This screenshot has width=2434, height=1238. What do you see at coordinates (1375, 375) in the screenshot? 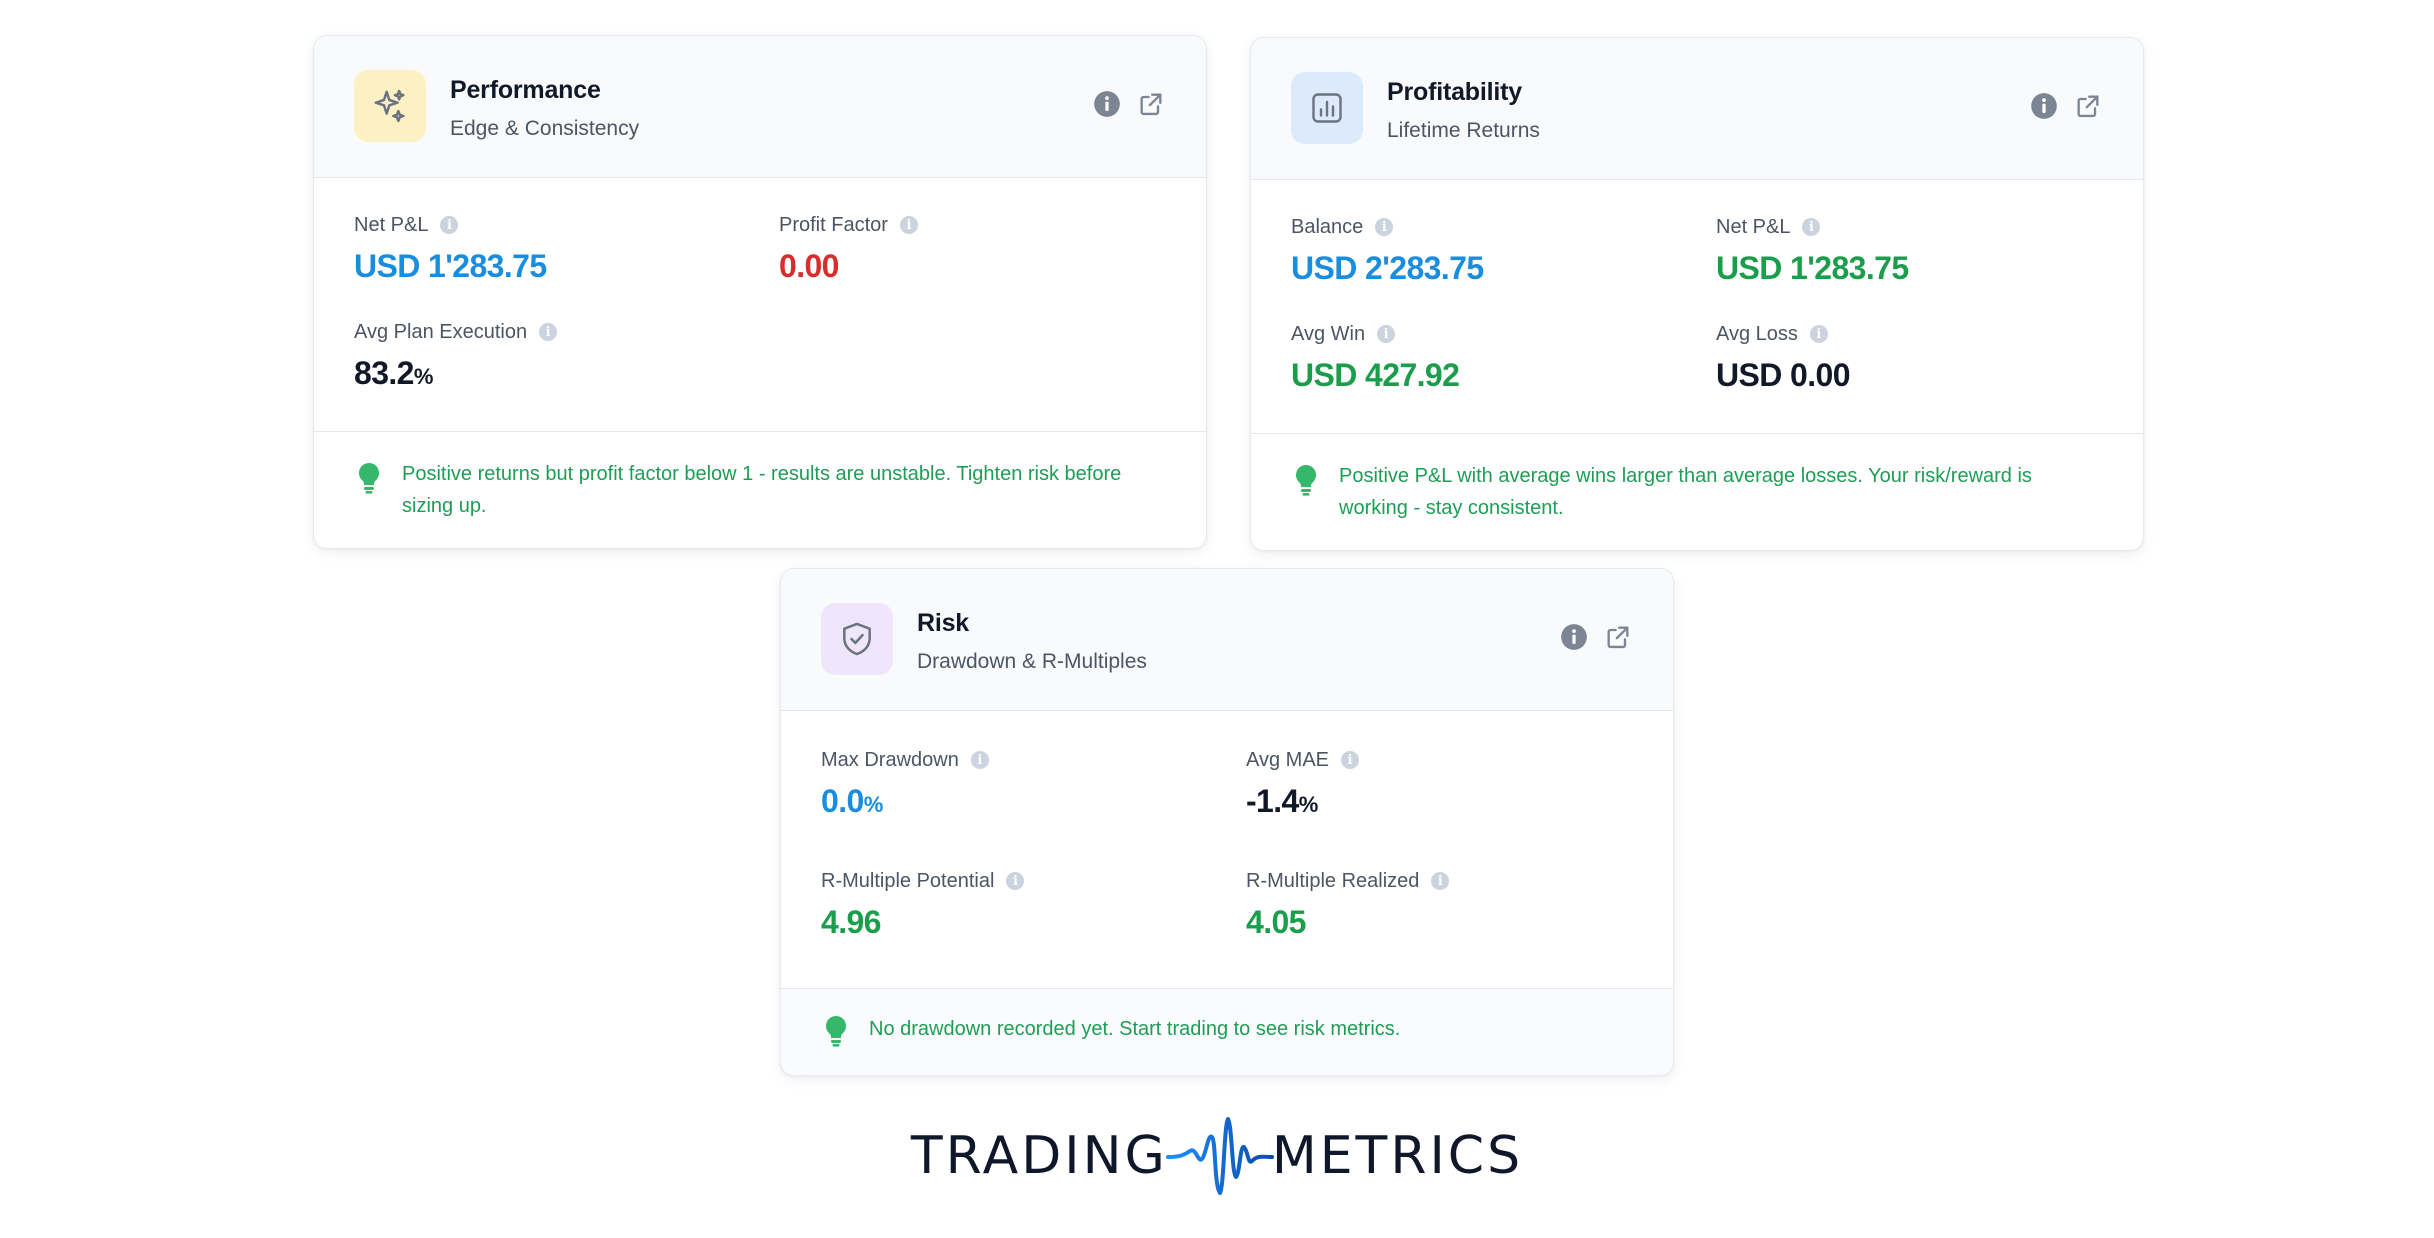
I see `metric-value: USD 427.92` at bounding box center [1375, 375].